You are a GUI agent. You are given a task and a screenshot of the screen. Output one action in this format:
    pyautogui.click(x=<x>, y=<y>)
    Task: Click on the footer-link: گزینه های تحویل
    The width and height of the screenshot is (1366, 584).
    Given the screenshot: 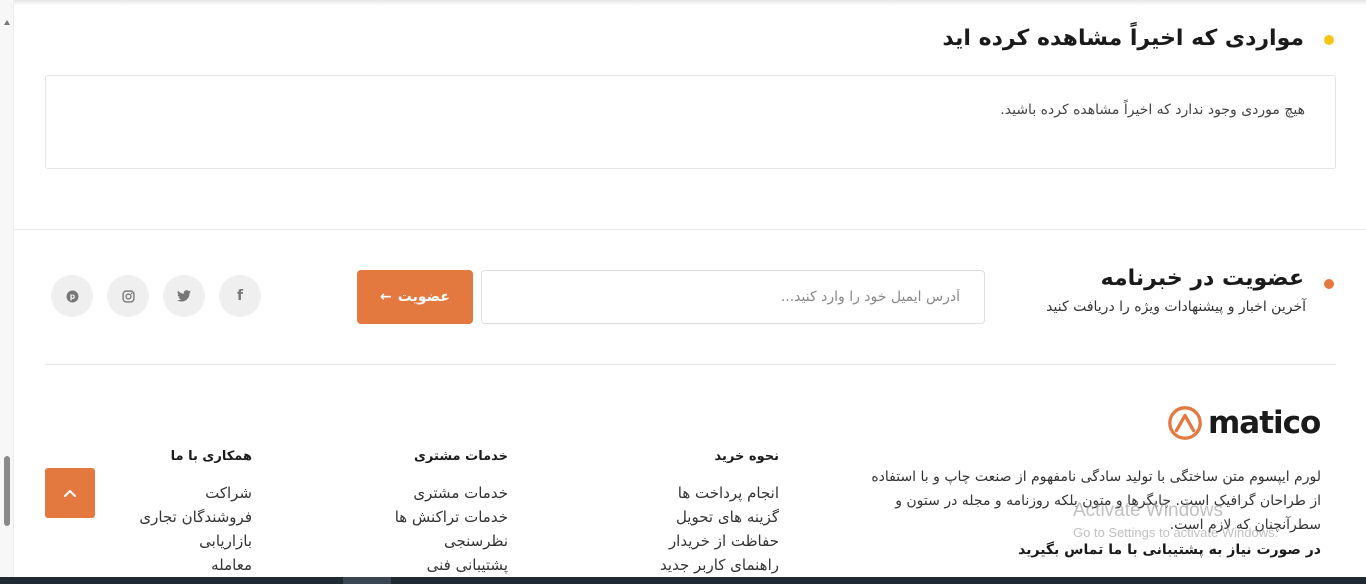 What is the action you would take?
    pyautogui.click(x=719, y=517)
    